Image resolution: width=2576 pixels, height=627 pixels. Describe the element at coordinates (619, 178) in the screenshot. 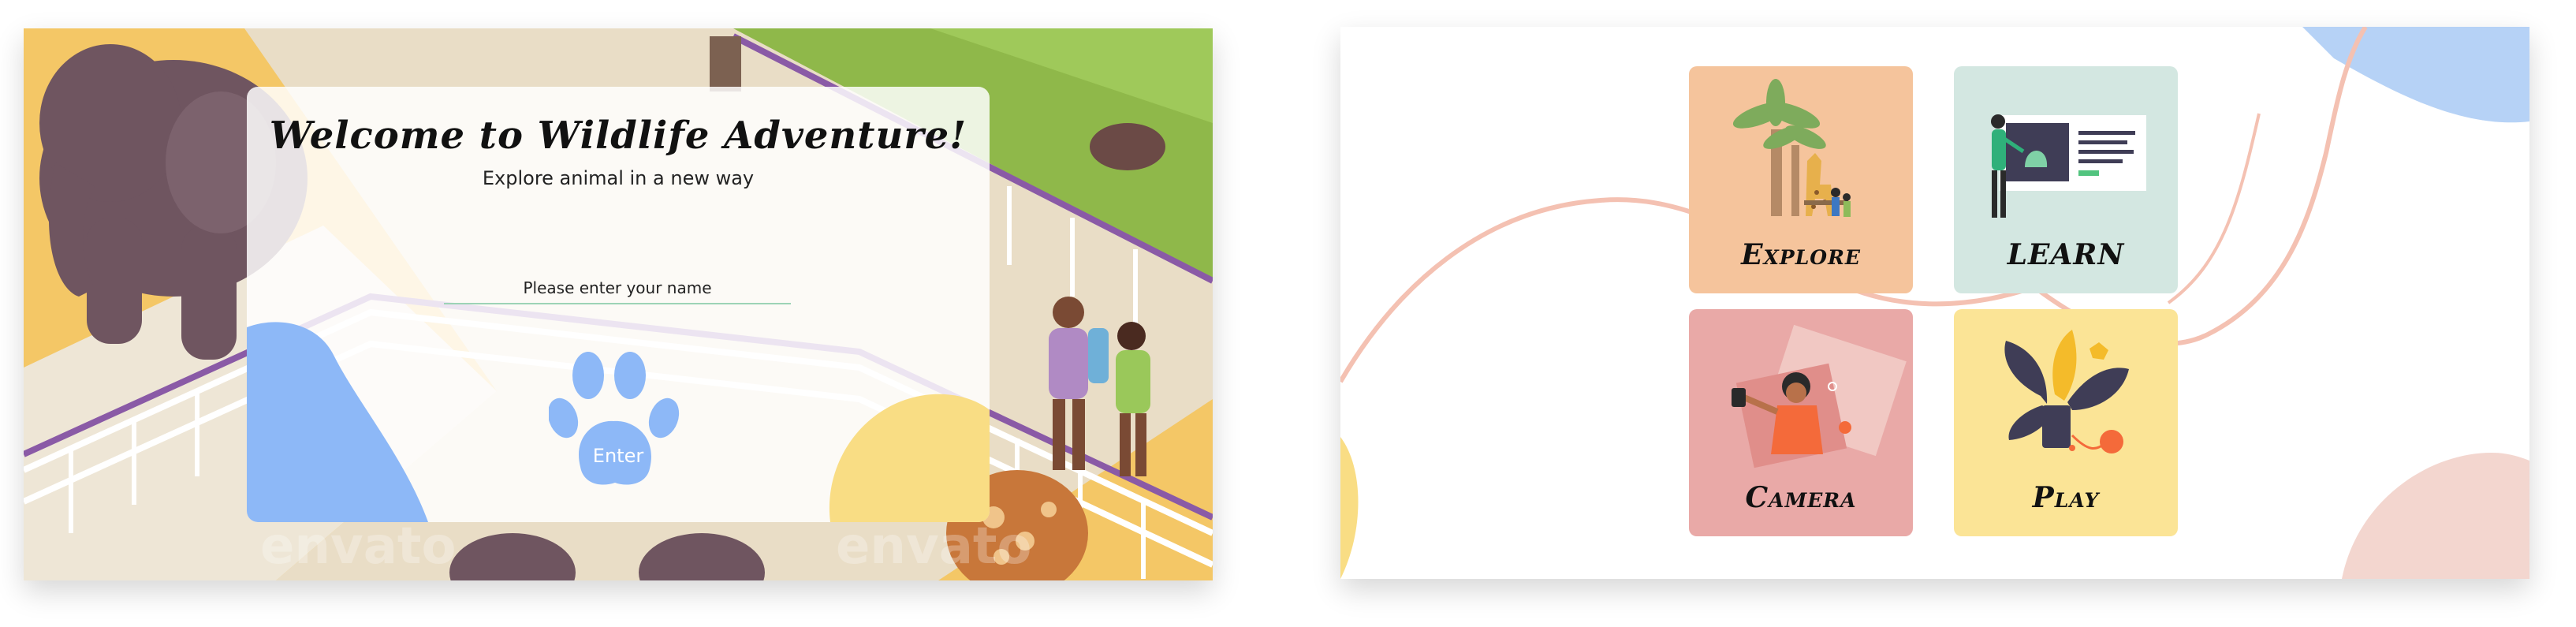

I see `welcome-subtitle: Explore animal in a new way` at that location.